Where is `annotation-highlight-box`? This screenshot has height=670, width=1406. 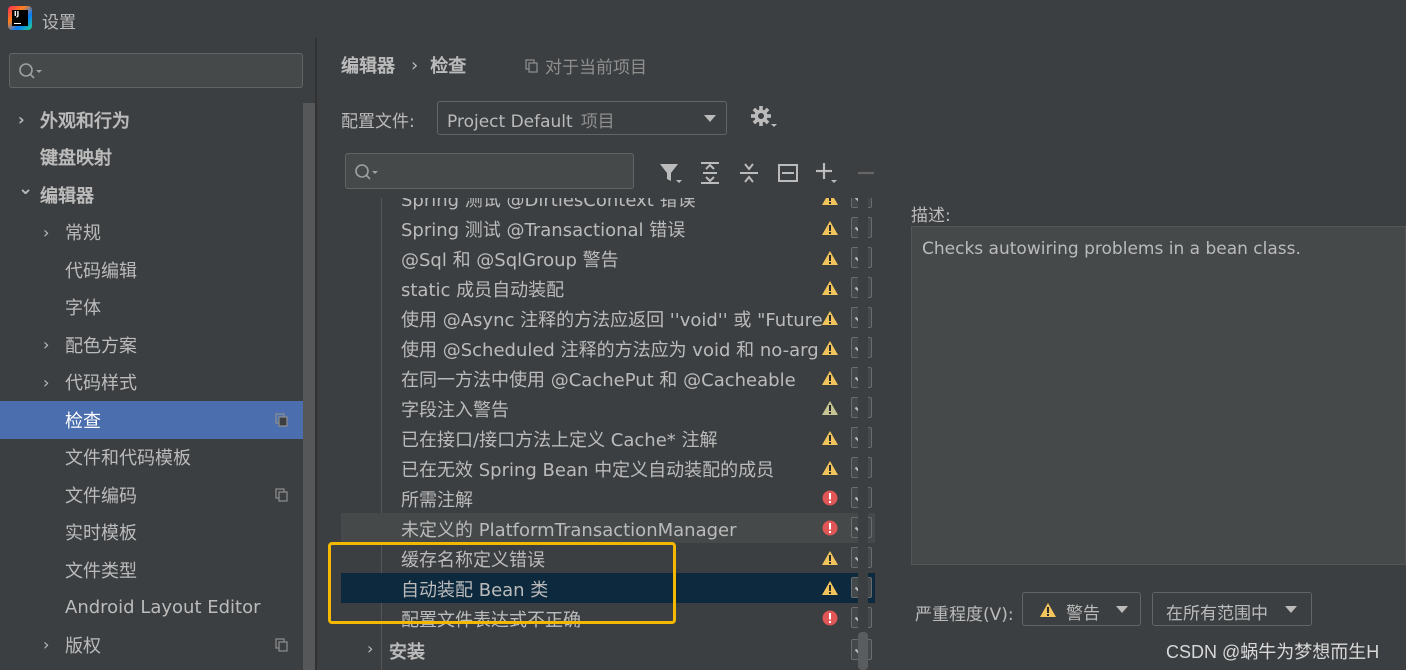
annotation-highlight-box is located at coordinates (502, 583).